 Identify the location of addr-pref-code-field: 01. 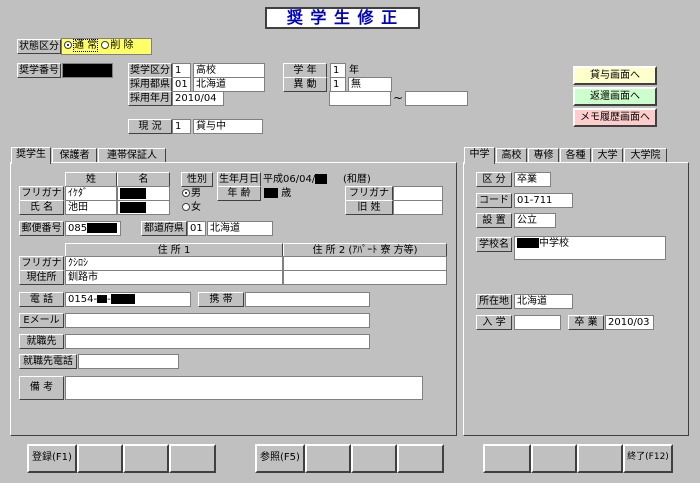
(196, 228).